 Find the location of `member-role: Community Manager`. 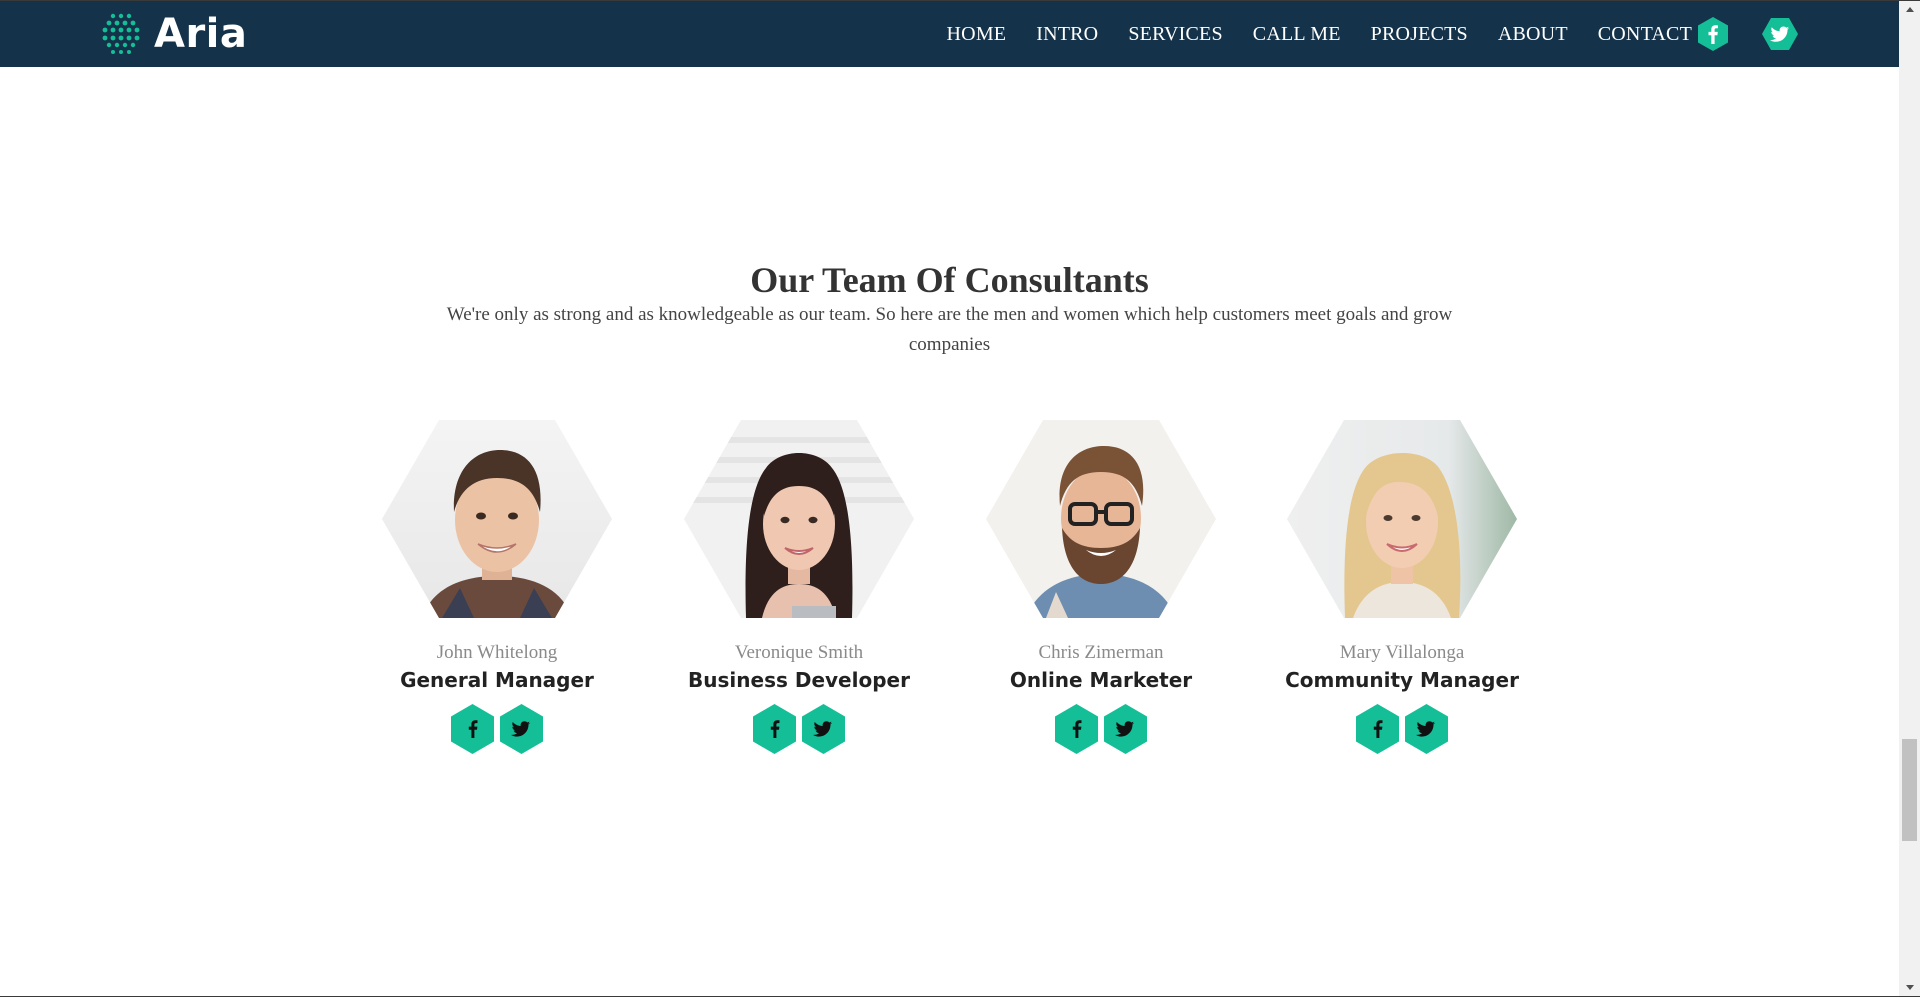

member-role: Community Manager is located at coordinates (1402, 680).